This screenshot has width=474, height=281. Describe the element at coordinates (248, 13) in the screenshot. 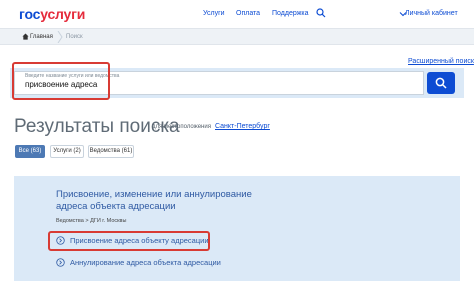

I see `nav-item-oplata: Оплата` at that location.